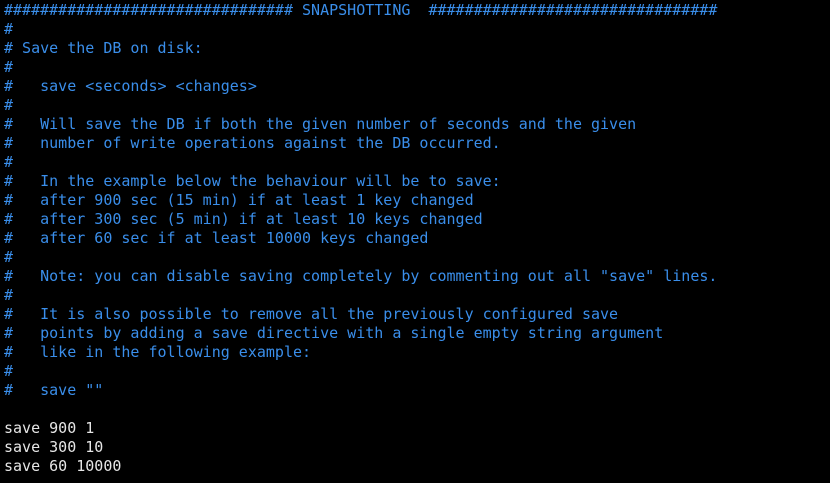 The height and width of the screenshot is (483, 830). What do you see at coordinates (63, 466) in the screenshot?
I see `config-line-24: save 60 10000` at bounding box center [63, 466].